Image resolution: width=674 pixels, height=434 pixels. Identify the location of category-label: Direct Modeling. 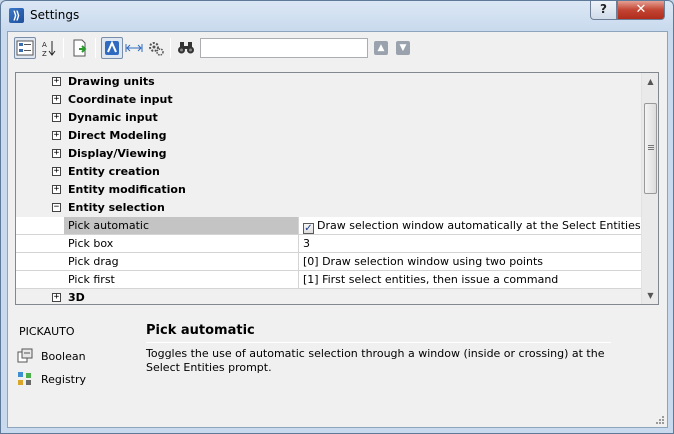
(117, 135).